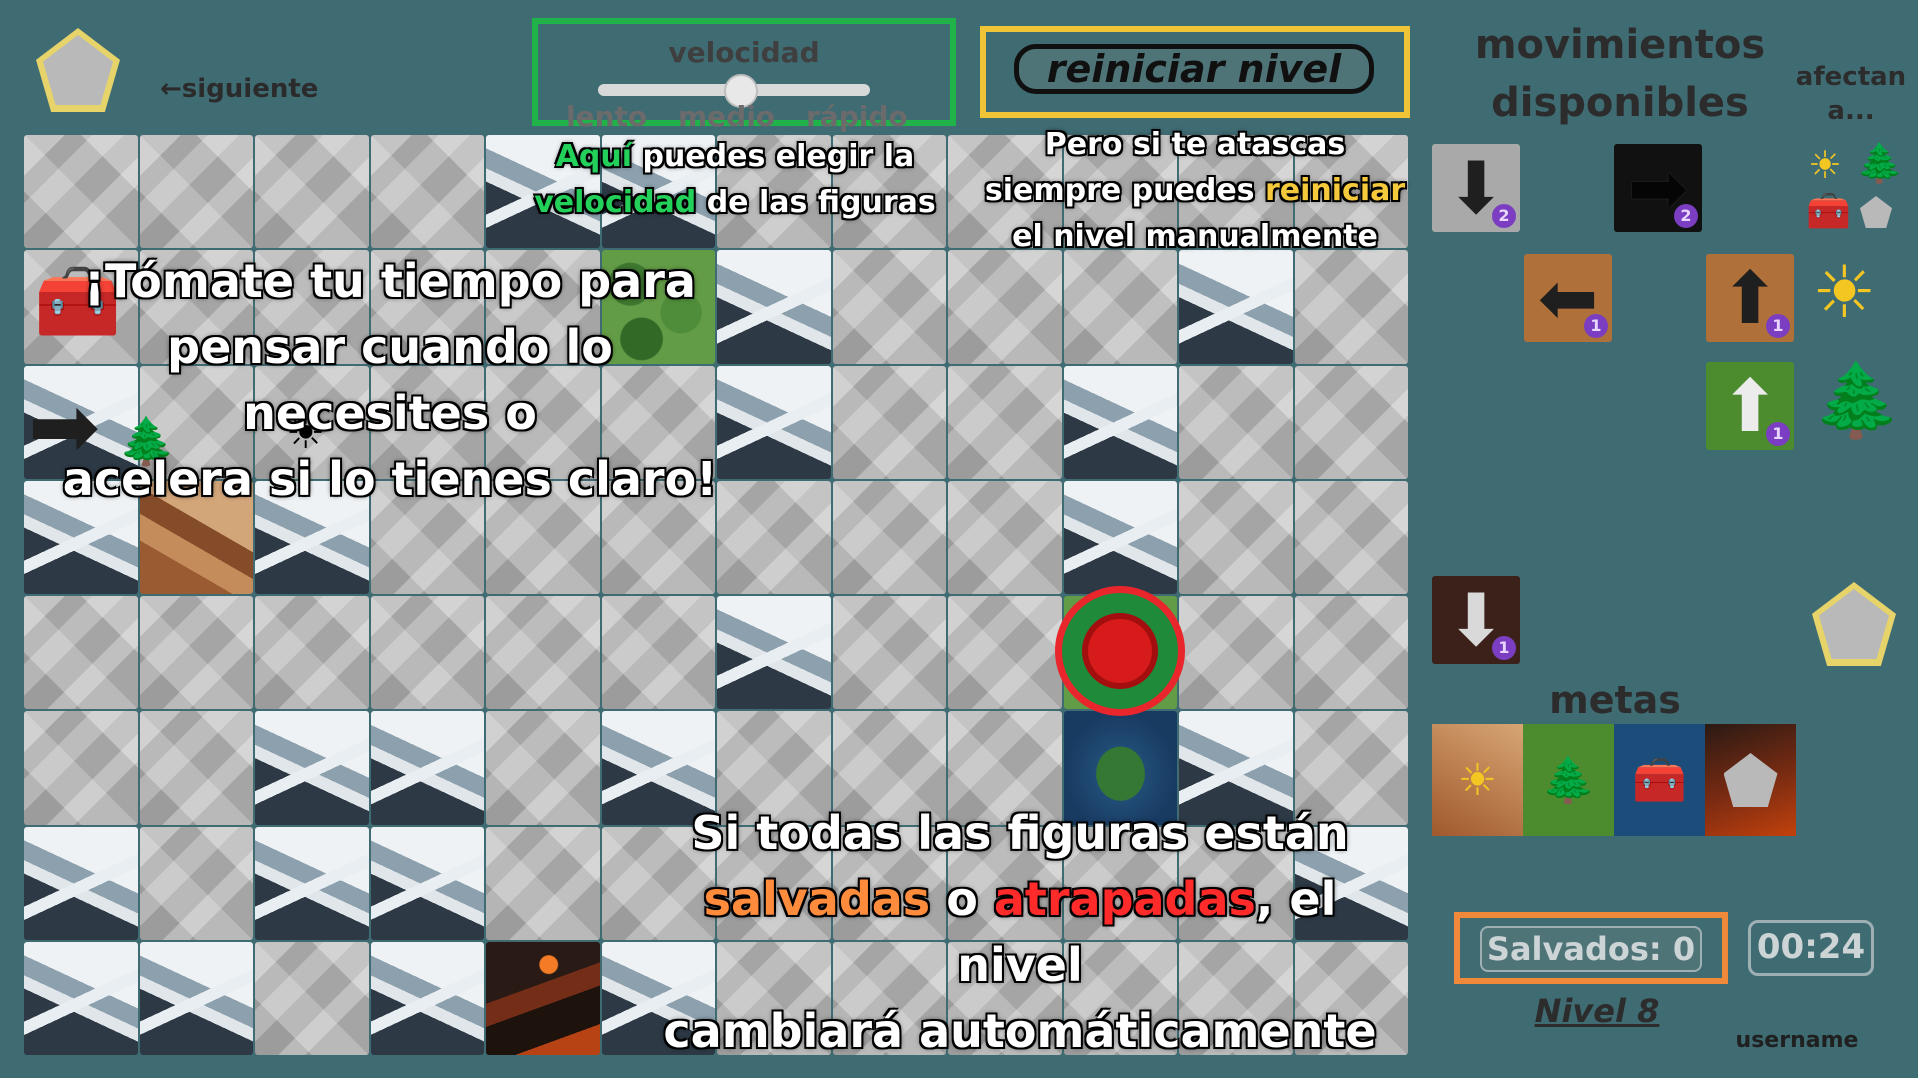 The width and height of the screenshot is (1918, 1078). What do you see at coordinates (1620, 45) in the screenshot?
I see `moves-title-line1: movimientos` at bounding box center [1620, 45].